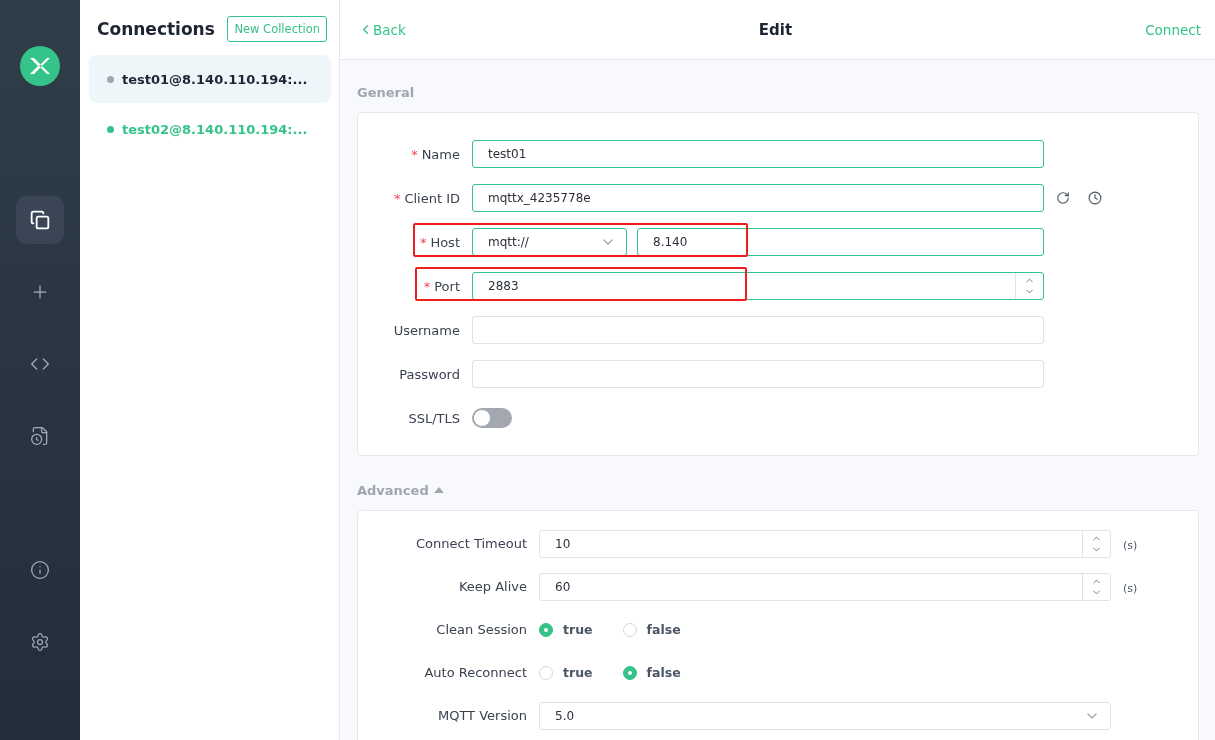 This screenshot has height=740, width=1215. What do you see at coordinates (471, 543) in the screenshot?
I see `field-label: Connect Timeout` at bounding box center [471, 543].